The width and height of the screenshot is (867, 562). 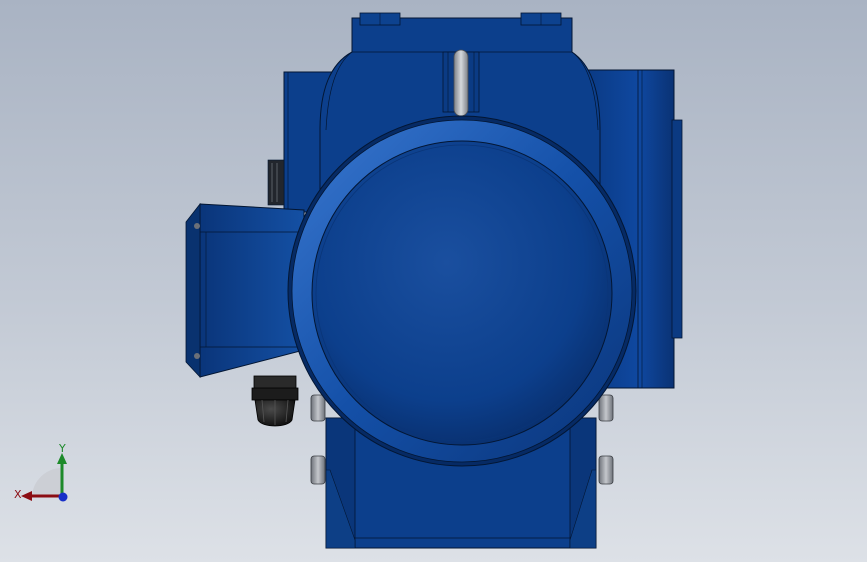 I want to click on cable-gland, so click(x=275, y=401).